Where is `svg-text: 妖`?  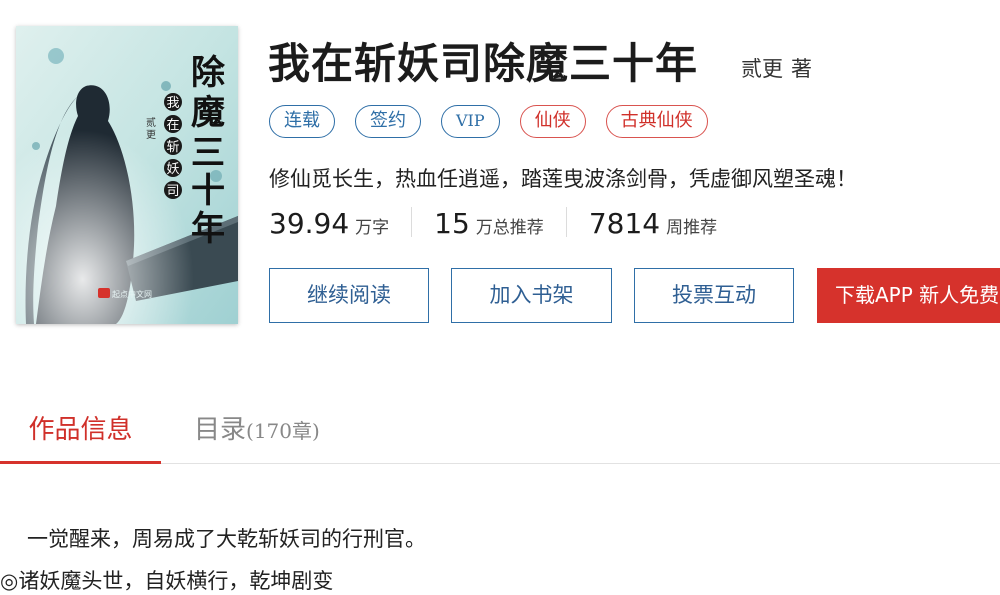 svg-text: 妖 is located at coordinates (172, 169).